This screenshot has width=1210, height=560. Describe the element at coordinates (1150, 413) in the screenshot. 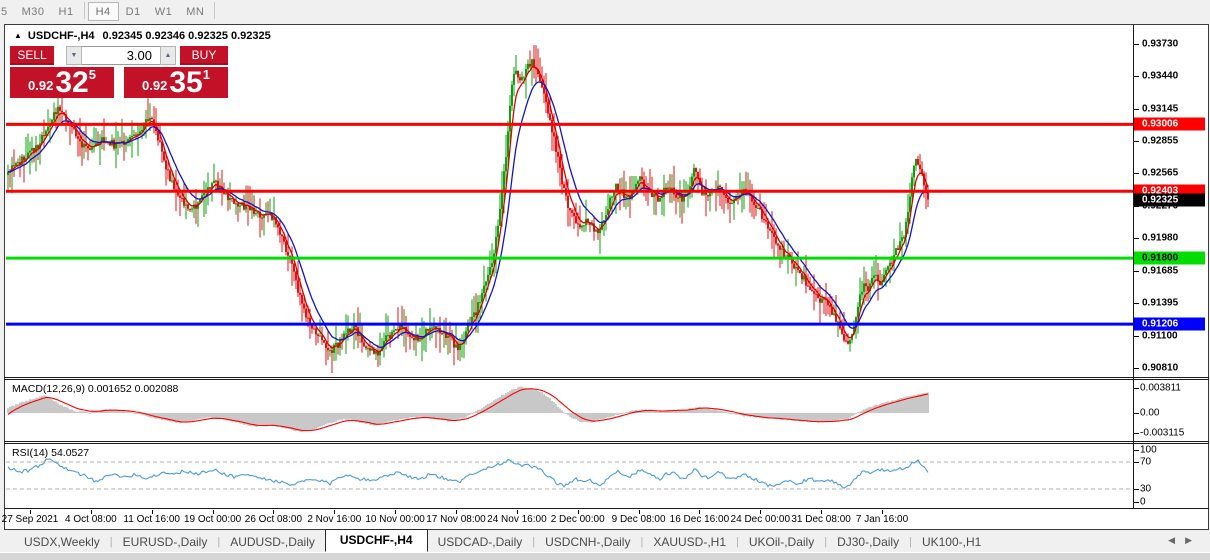

I see `macd-axis-label: 0.00` at that location.